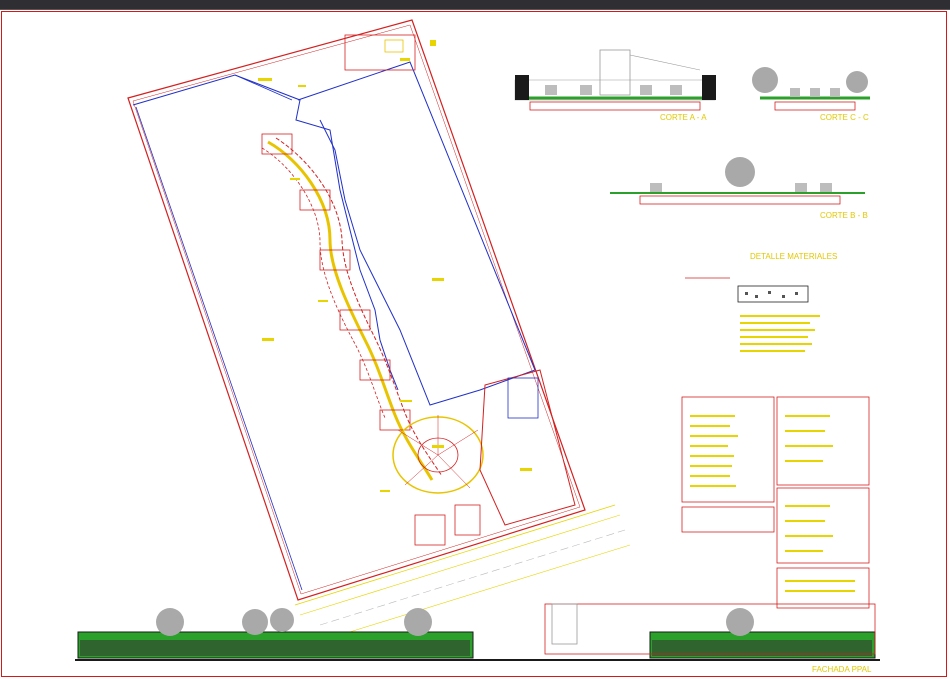 The width and height of the screenshot is (950, 680). Describe the element at coordinates (219, 348) in the screenshot. I see `lot-line-west` at that location.